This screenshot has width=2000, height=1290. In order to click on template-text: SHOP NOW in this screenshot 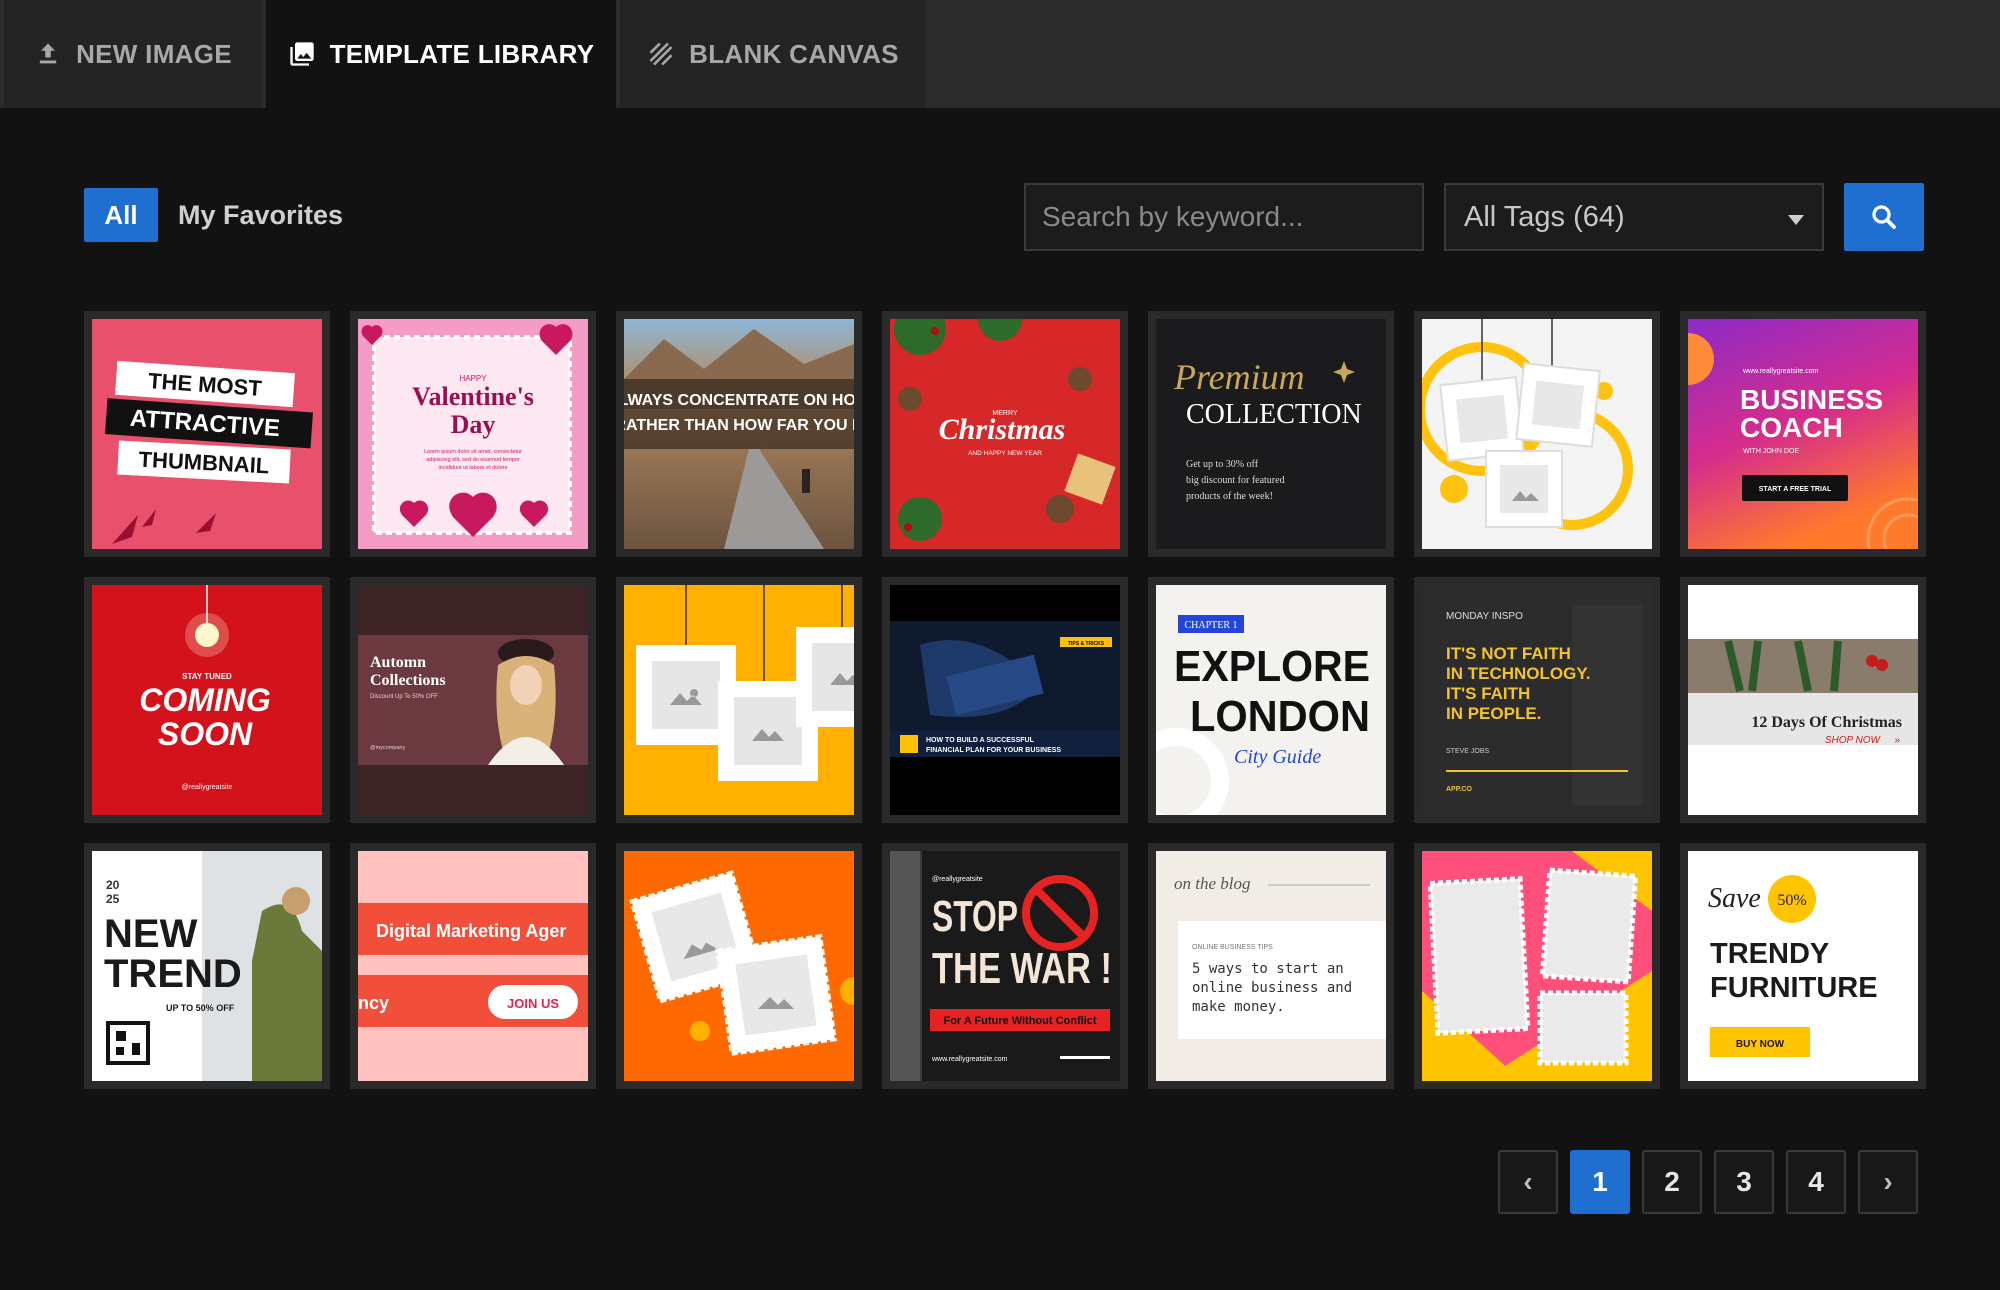, I will do `click(1853, 740)`.